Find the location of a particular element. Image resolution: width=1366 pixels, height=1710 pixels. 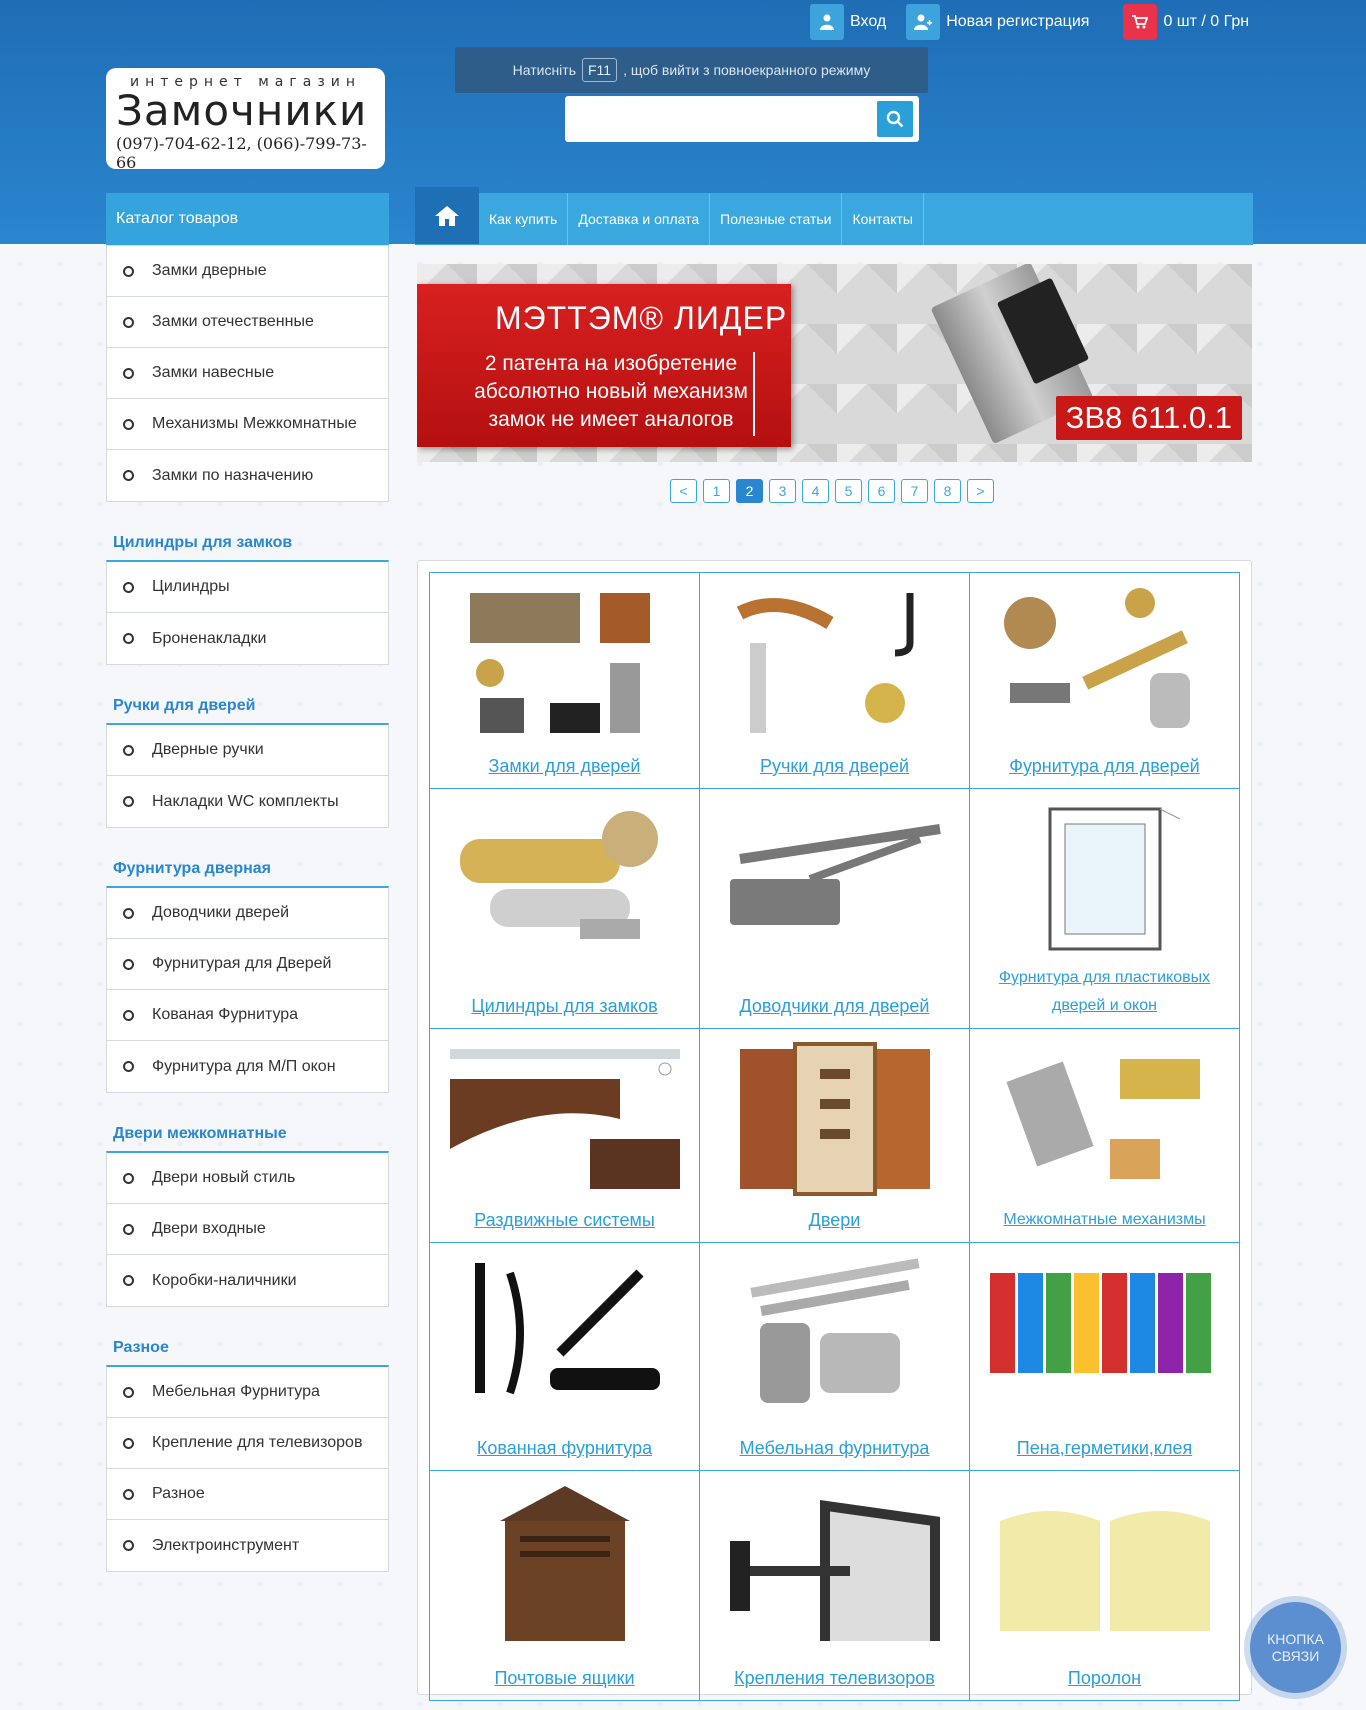

banner-divider is located at coordinates (754, 394).